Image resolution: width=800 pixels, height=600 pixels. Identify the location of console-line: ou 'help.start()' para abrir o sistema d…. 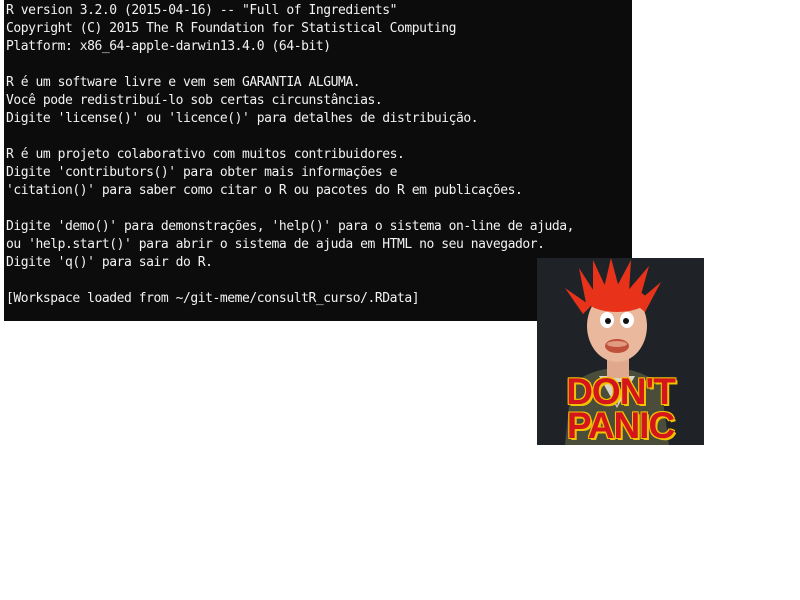
(275, 244).